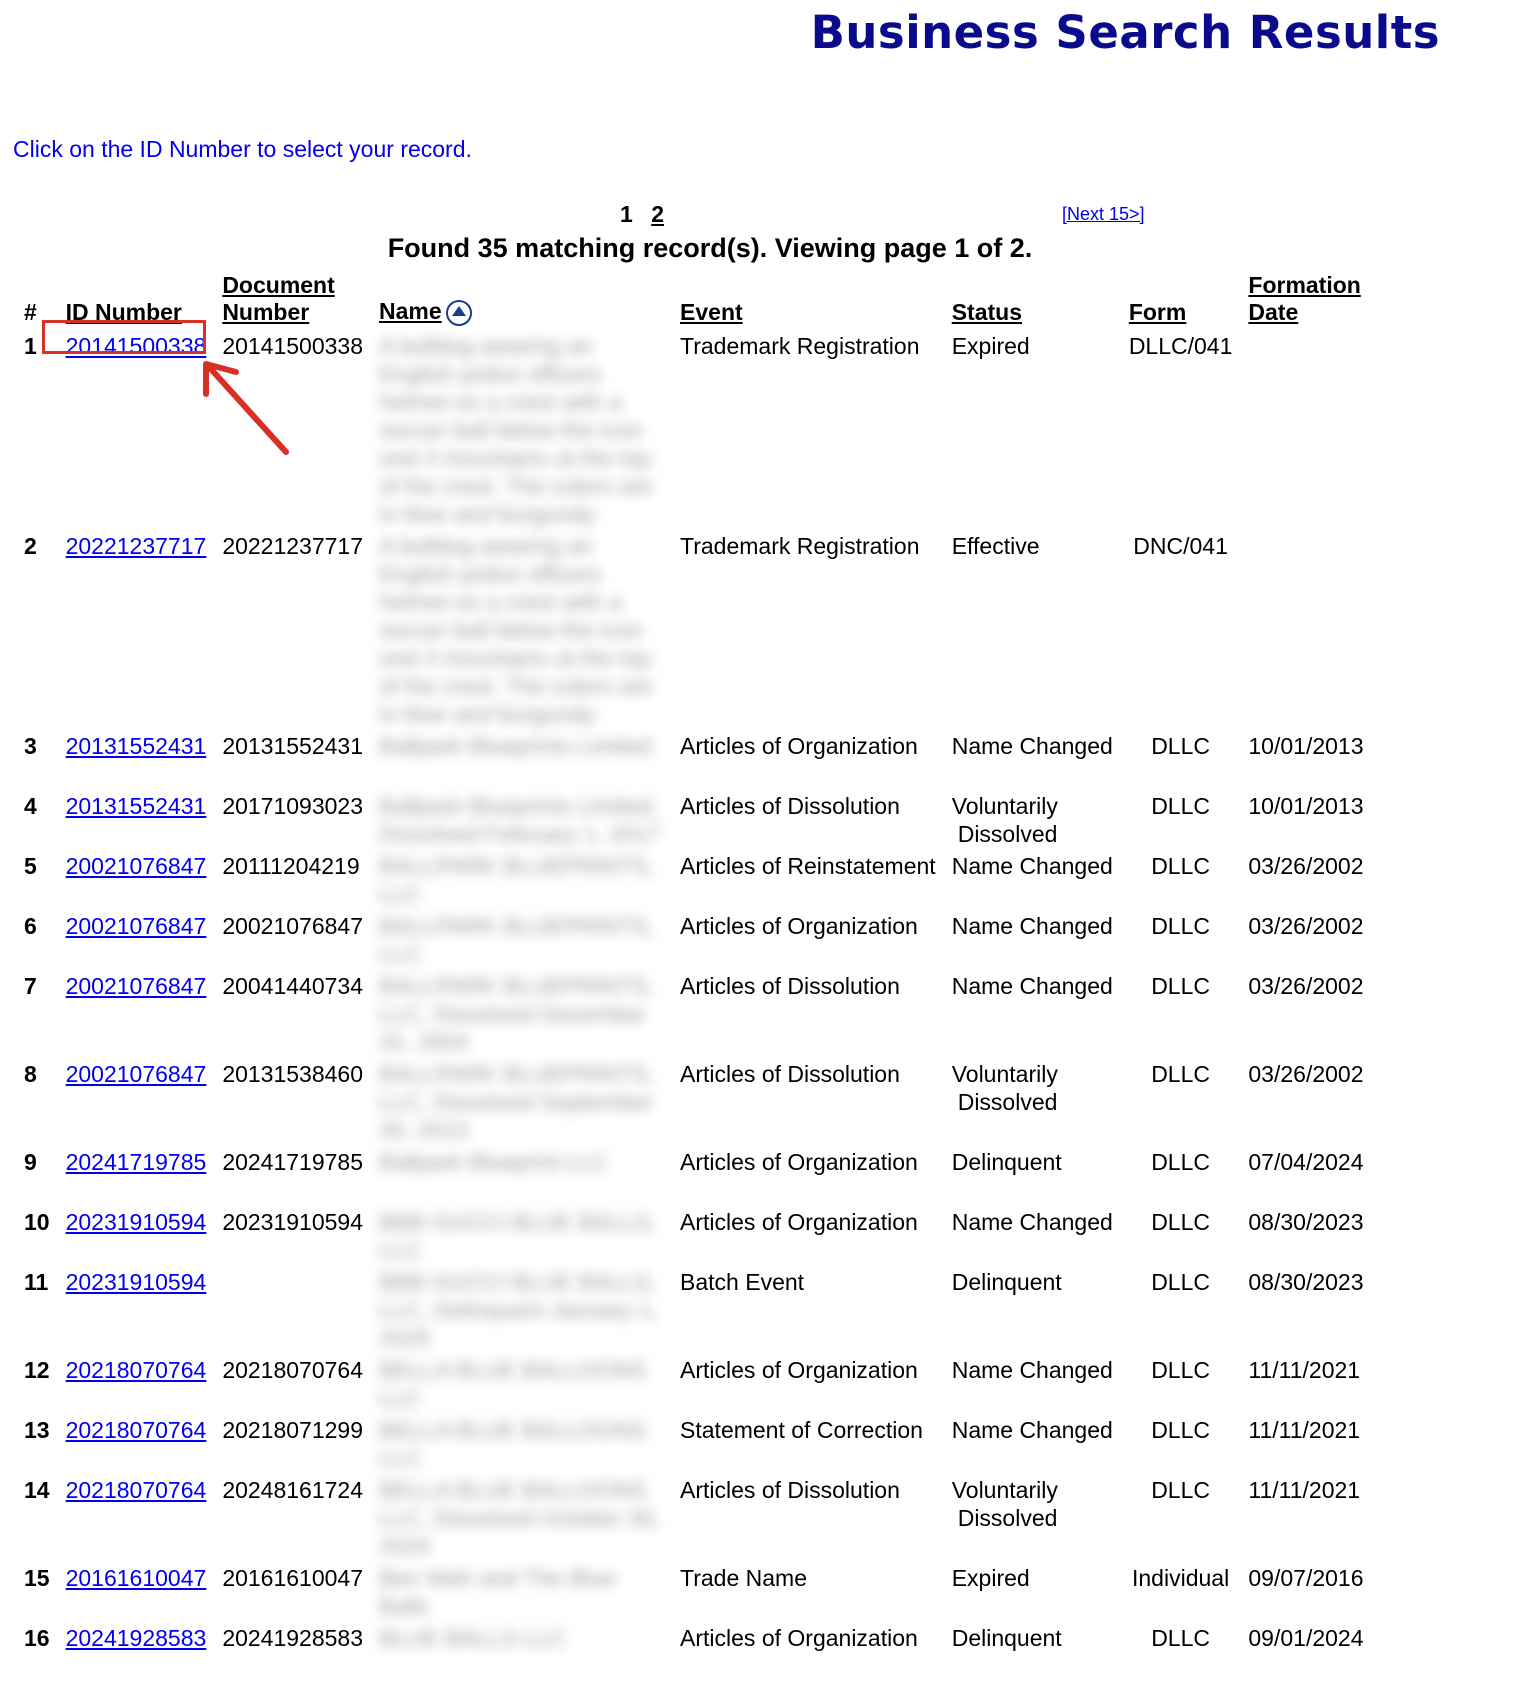  What do you see at coordinates (136, 346) in the screenshot?
I see `id-number-link: 20141500338` at bounding box center [136, 346].